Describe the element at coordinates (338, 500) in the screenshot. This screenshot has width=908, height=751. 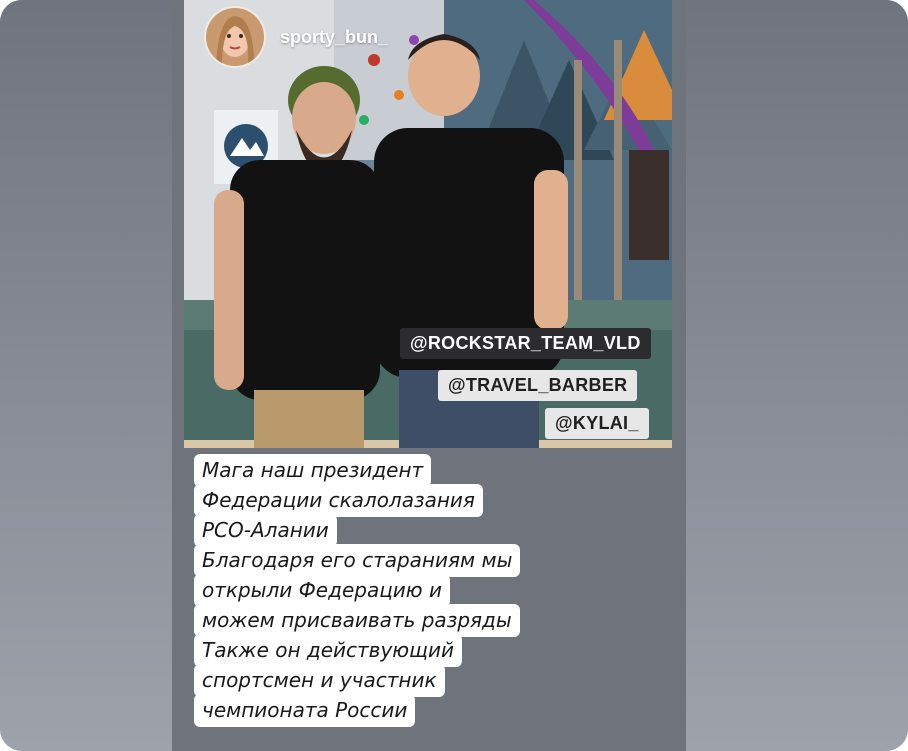
I see `caption-line: Федерации скалолазания` at that location.